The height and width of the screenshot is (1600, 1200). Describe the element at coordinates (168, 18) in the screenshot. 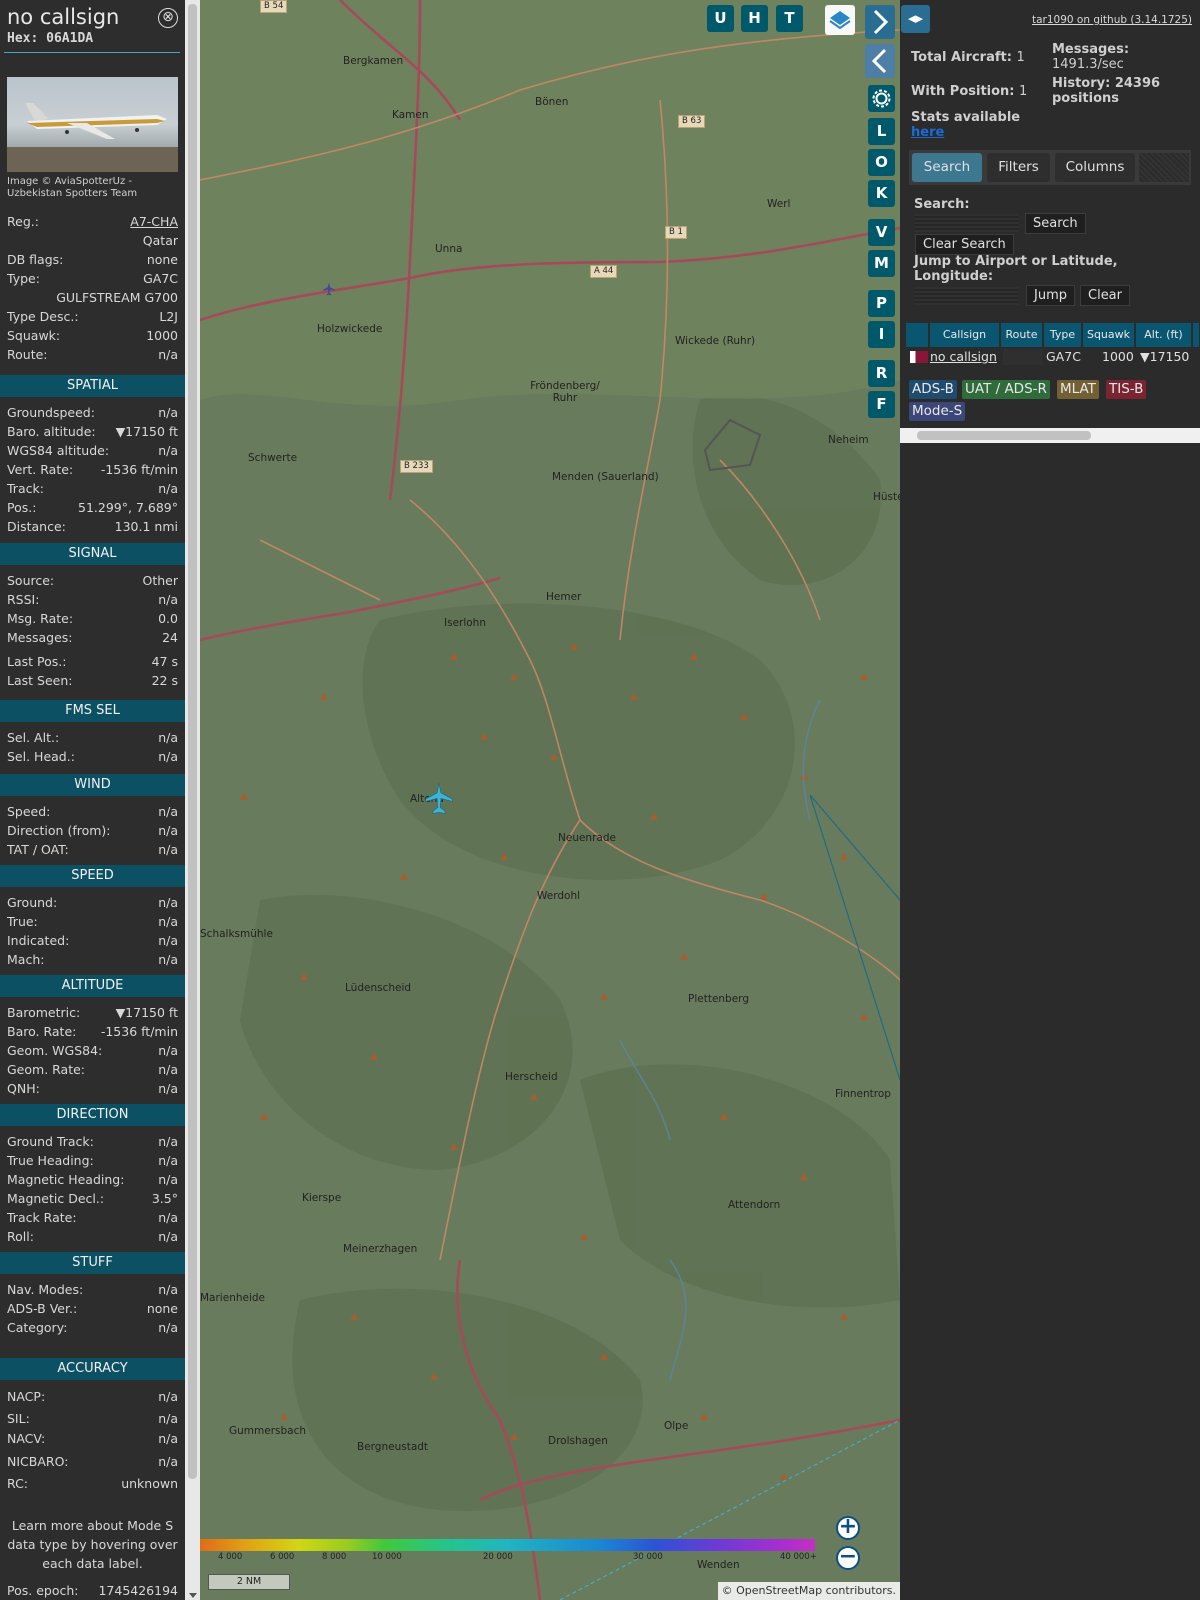

I see `close-icon: ⊗` at that location.